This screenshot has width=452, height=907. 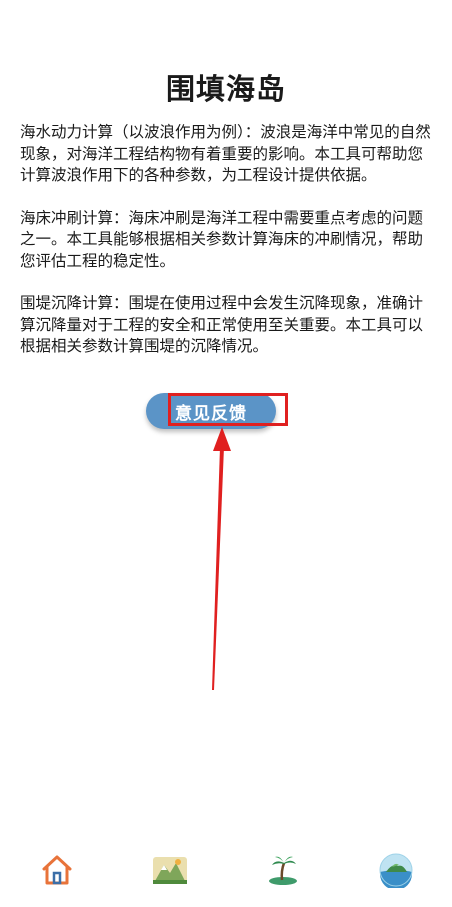 I want to click on tab-island, so click(x=283, y=870).